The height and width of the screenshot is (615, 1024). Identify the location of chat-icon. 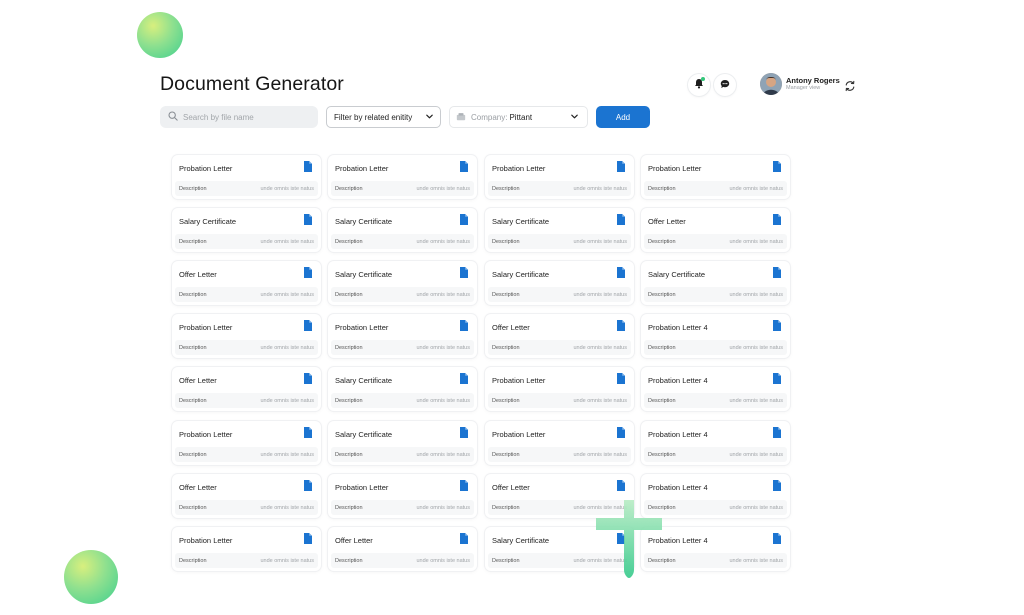
(725, 85).